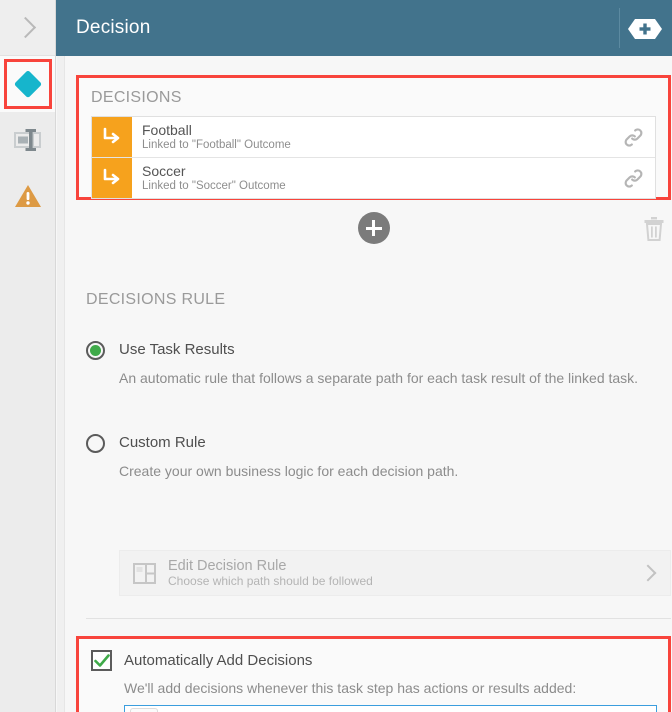 This screenshot has width=672, height=712. I want to click on rule-option-row: Use Task Results, so click(375, 350).